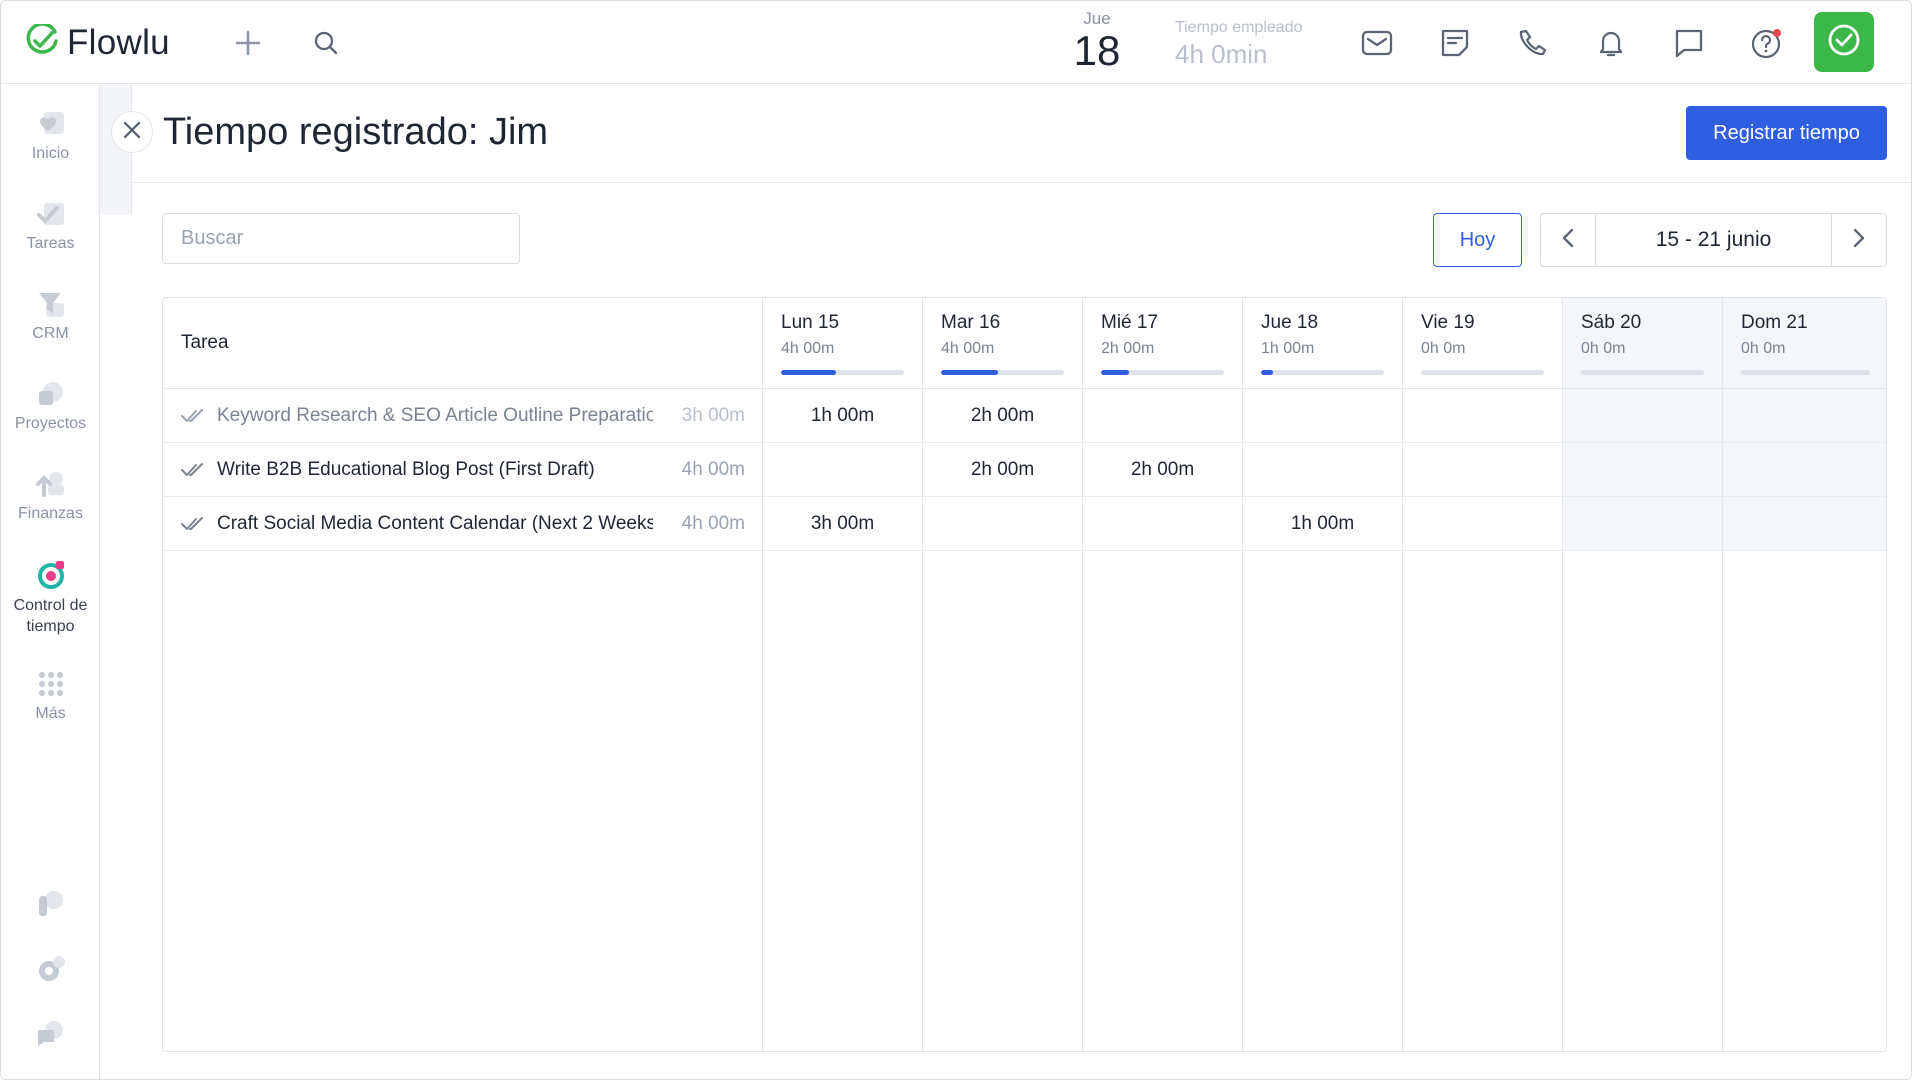 The image size is (1912, 1080). Describe the element at coordinates (341, 238) in the screenshot. I see `search-input` at that location.